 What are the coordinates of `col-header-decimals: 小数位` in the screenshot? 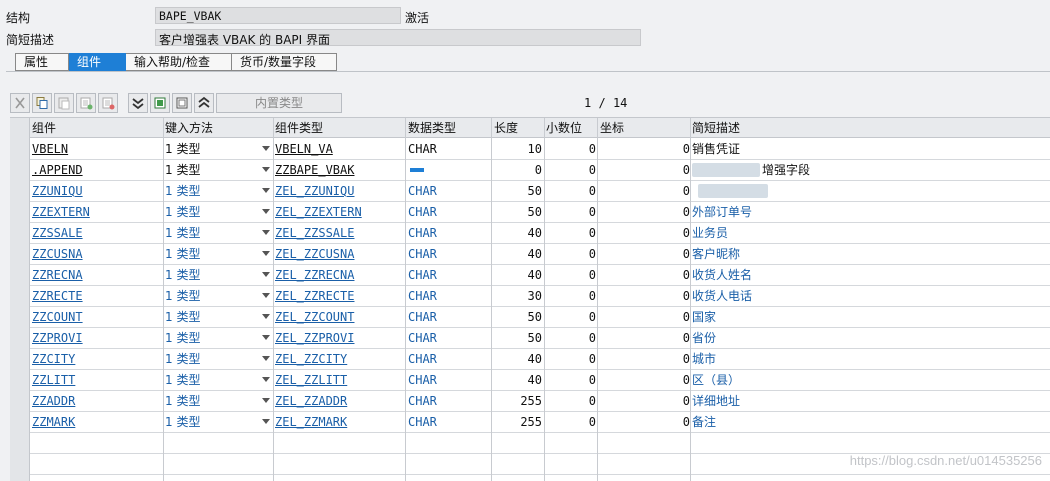 It's located at (571, 128).